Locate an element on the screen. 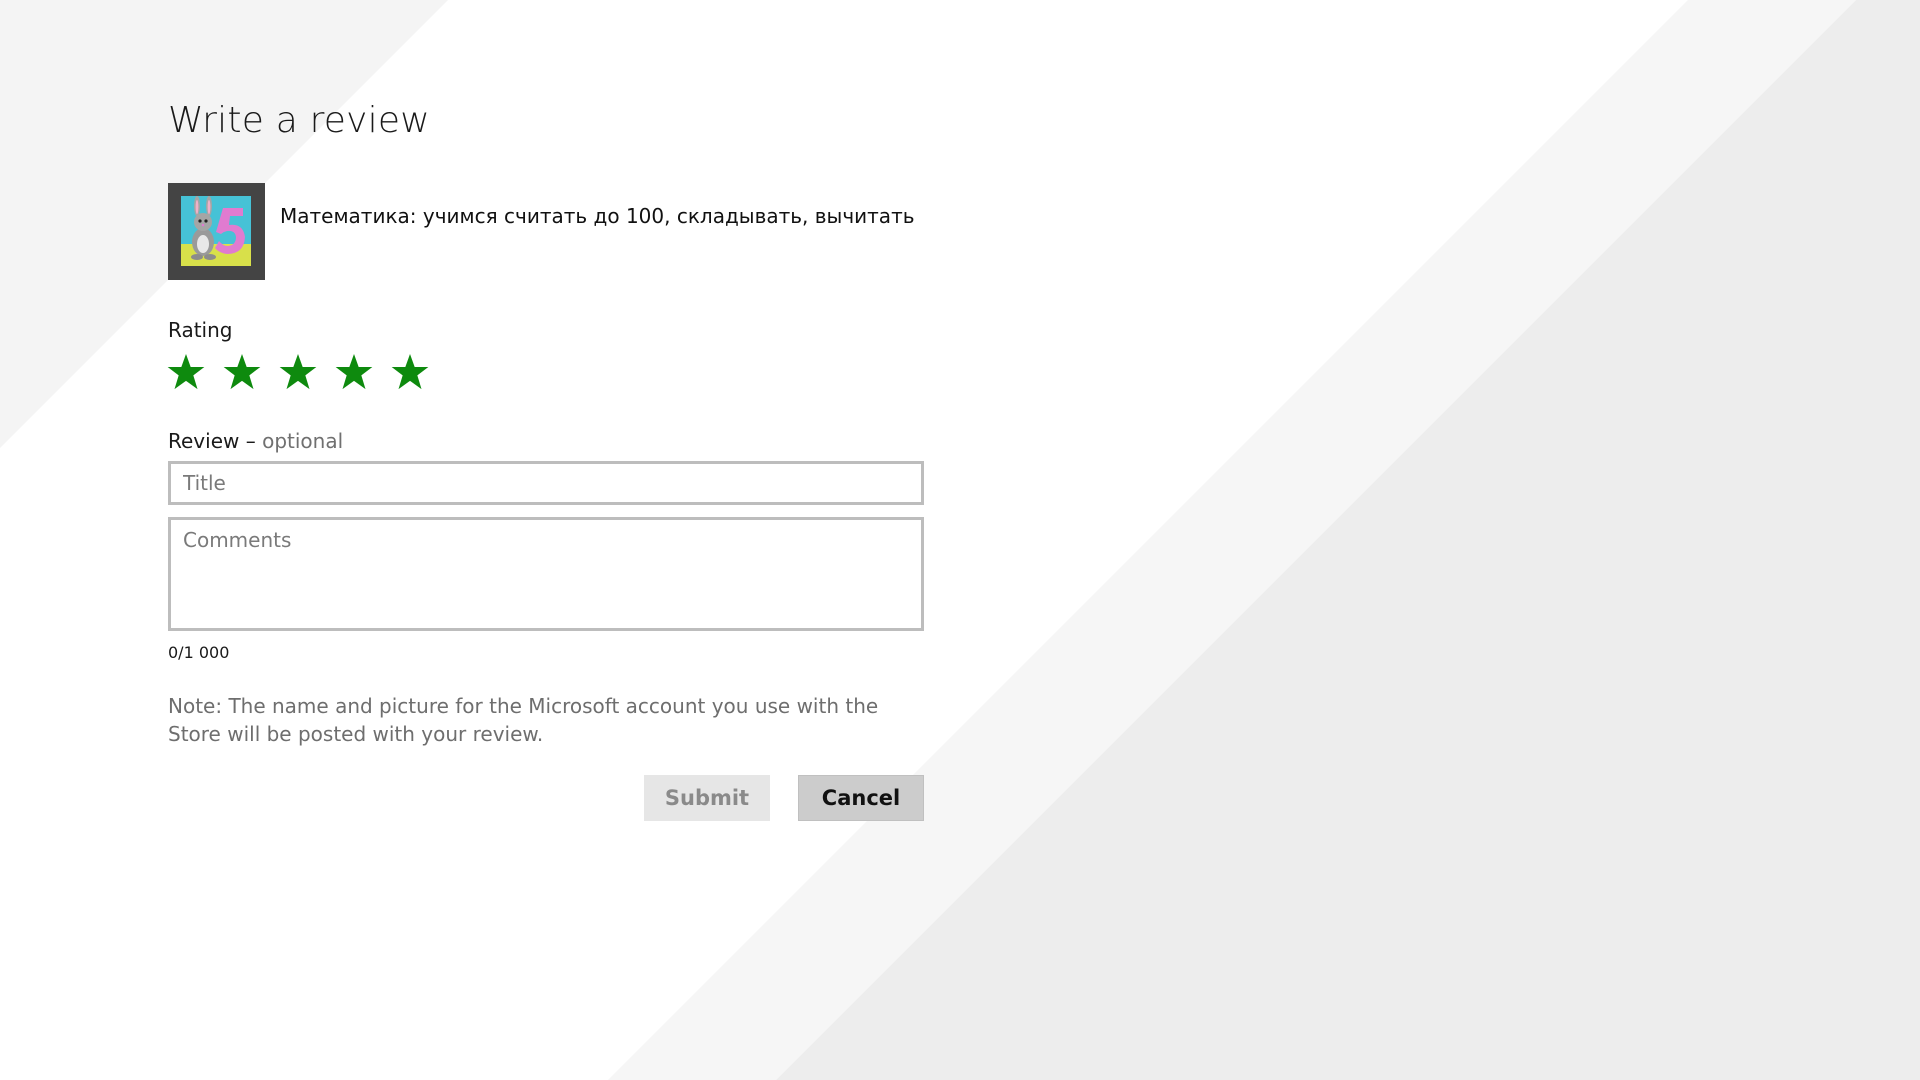  bunny-number-five-app-icon is located at coordinates (216, 231).